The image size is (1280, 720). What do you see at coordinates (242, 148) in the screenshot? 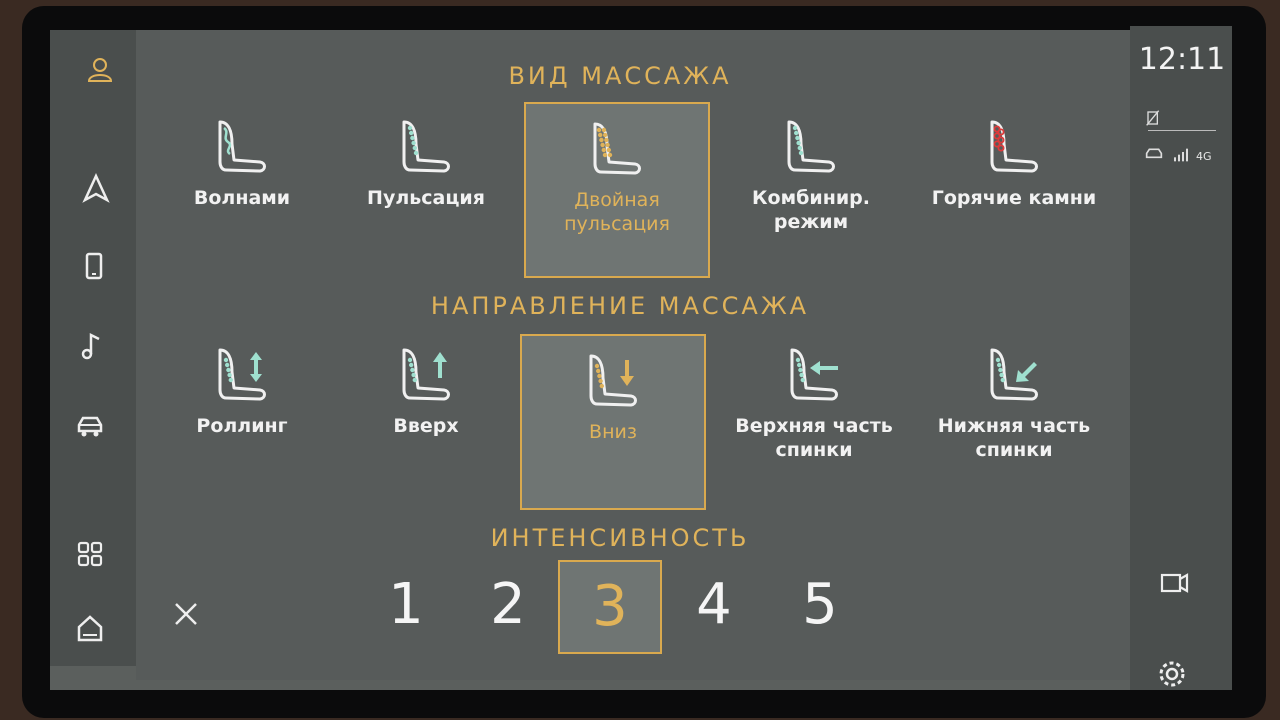
I see `wave-massage-icon` at bounding box center [242, 148].